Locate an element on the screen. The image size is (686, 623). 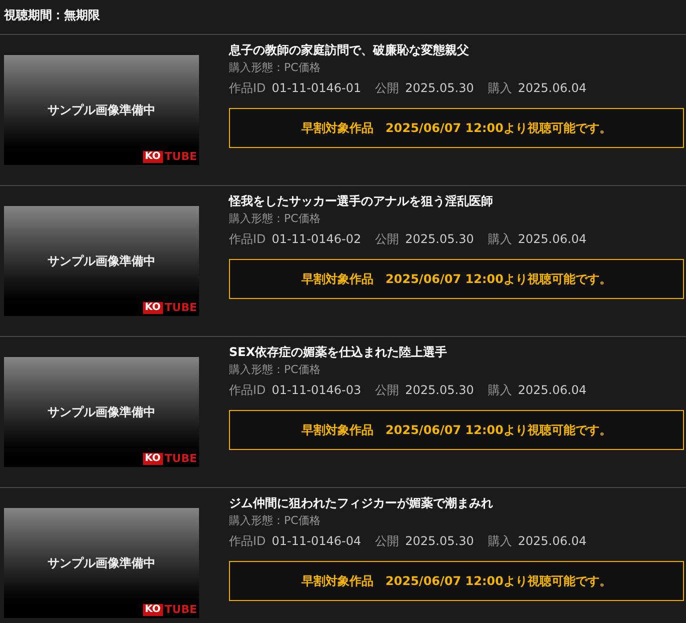
item-title: 怪我をしたサッカー選手のアナルを狙う淫乱医師 is located at coordinates (456, 201).